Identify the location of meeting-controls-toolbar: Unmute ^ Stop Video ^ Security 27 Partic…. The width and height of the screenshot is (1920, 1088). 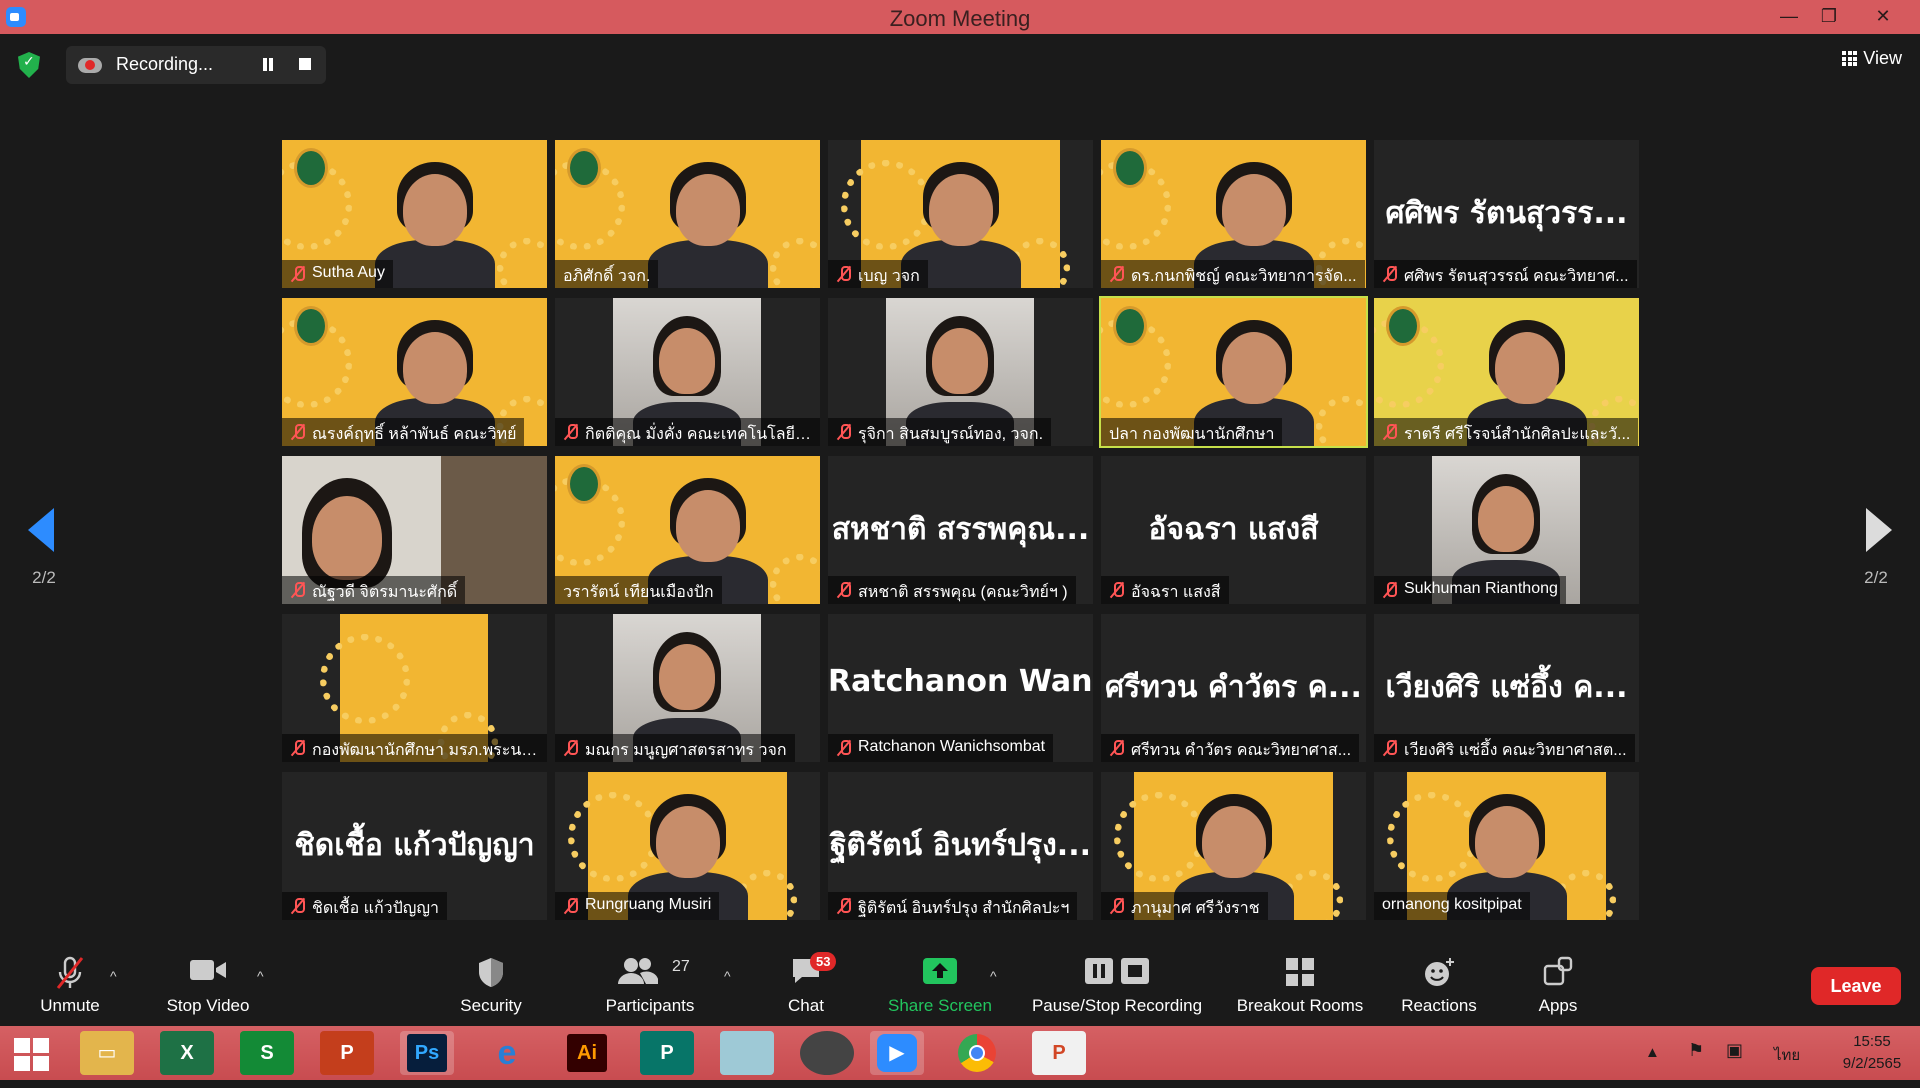
(960, 983).